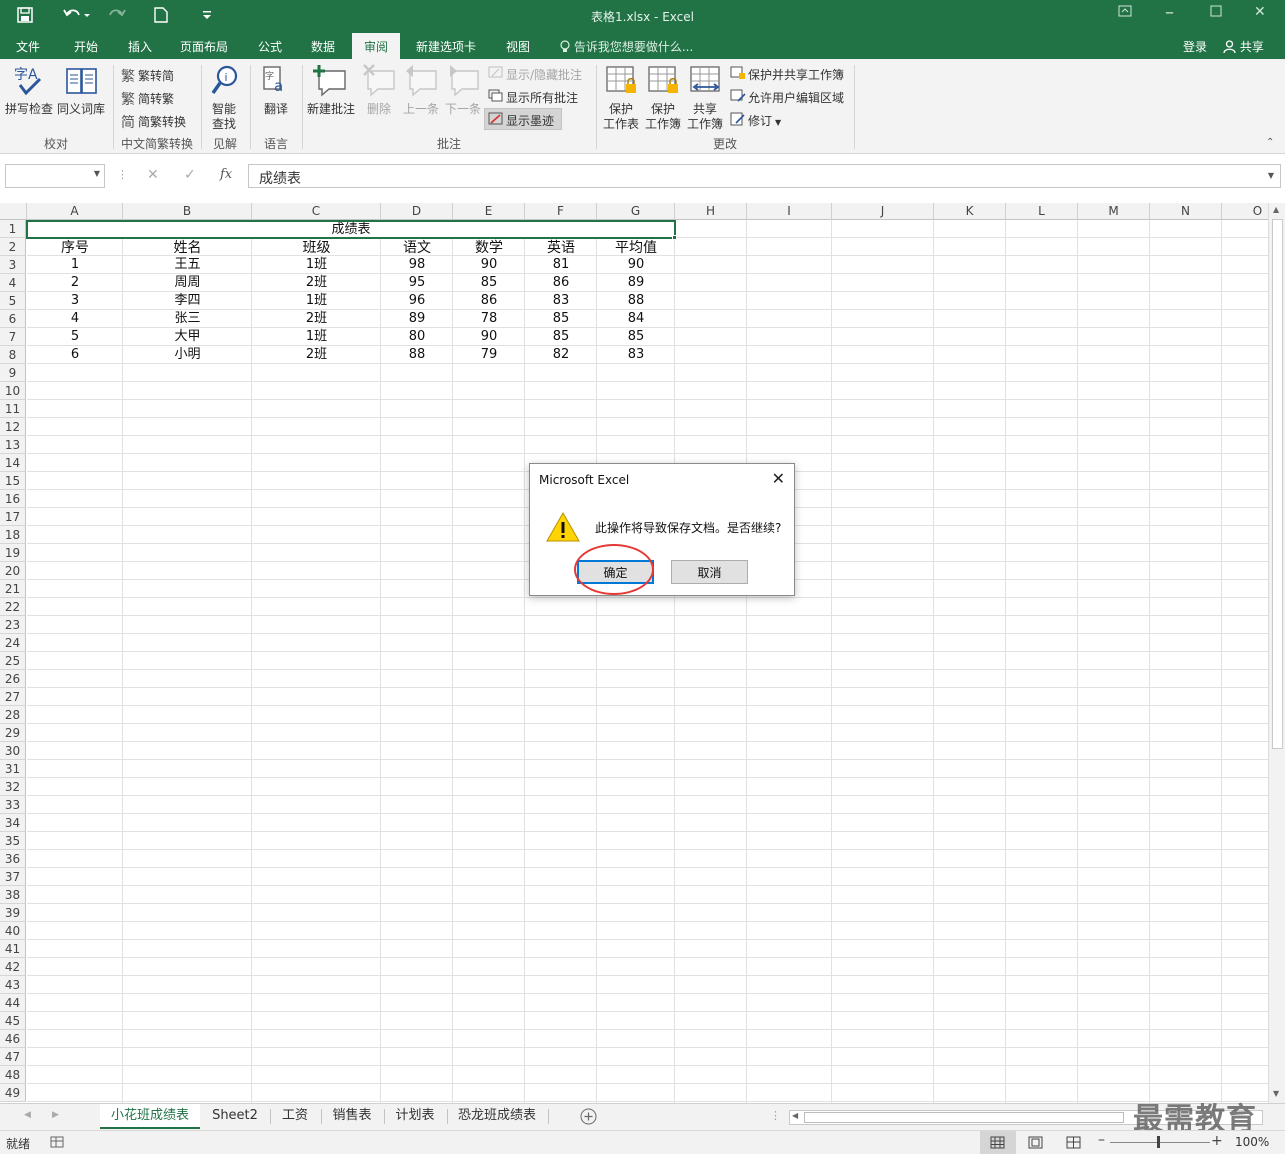 This screenshot has height=1154, width=1285. What do you see at coordinates (75, 337) in the screenshot?
I see `data-cell: 5` at bounding box center [75, 337].